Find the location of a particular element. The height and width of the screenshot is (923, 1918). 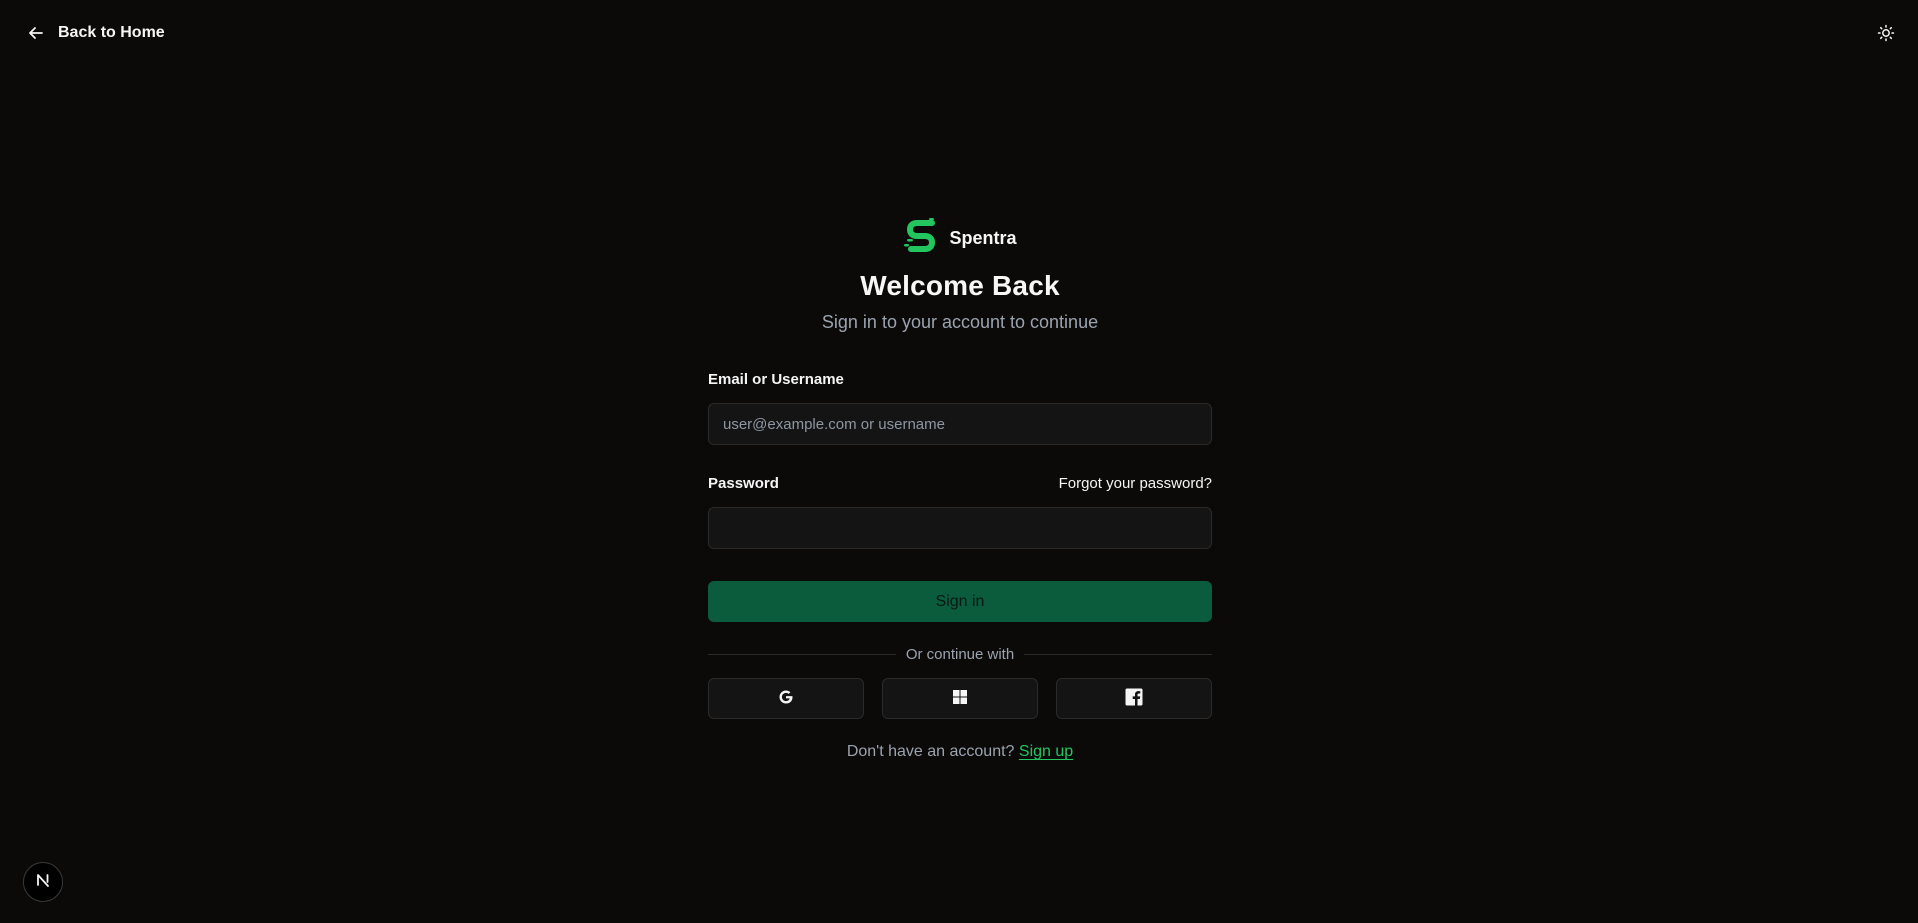

arrow-left-icon is located at coordinates (36, 33).